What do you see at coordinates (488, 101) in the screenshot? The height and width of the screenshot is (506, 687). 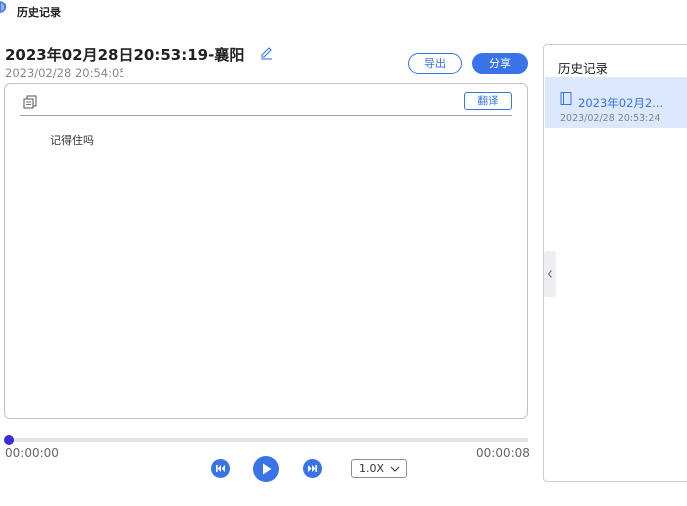 I see `translate-button: 翻译` at bounding box center [488, 101].